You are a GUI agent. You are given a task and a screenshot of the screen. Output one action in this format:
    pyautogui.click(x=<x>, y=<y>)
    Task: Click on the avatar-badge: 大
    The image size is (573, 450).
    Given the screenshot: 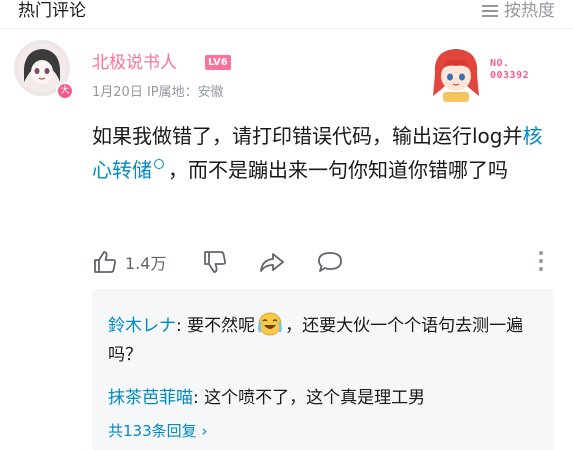 What is the action you would take?
    pyautogui.click(x=65, y=91)
    